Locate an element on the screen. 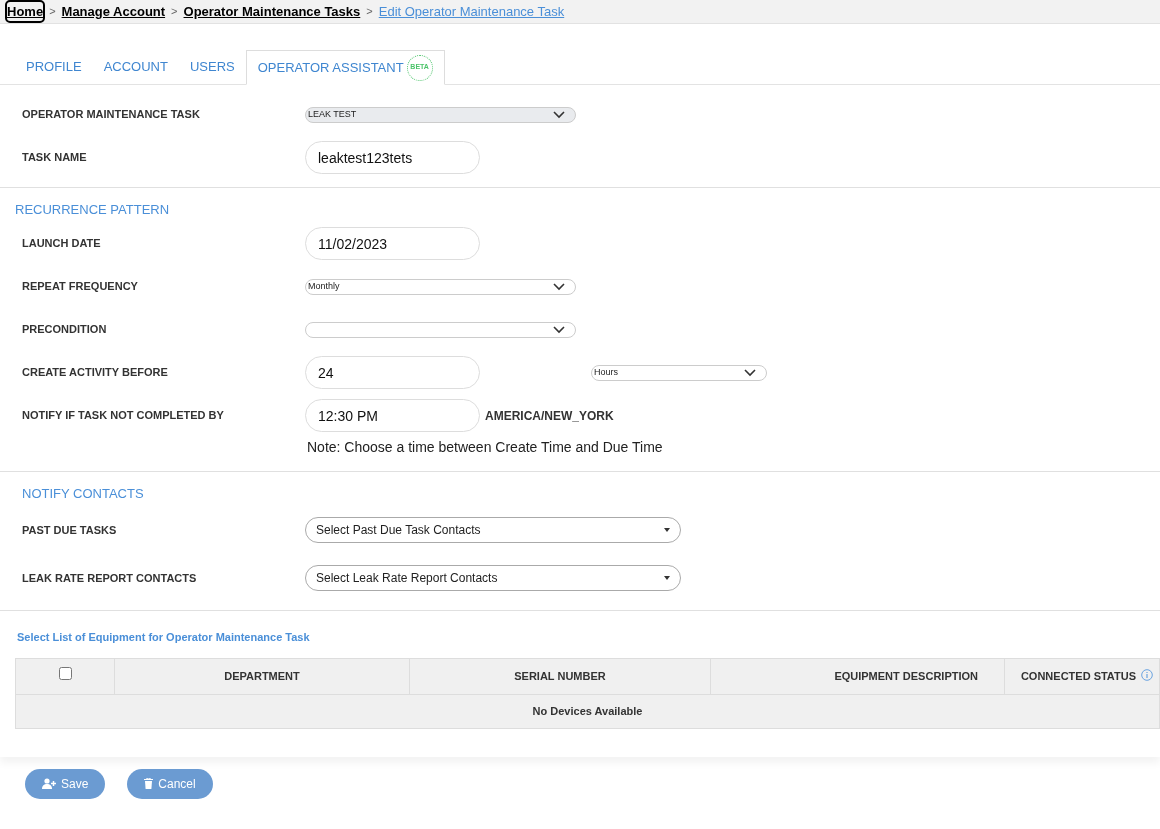  breadcrumb-link: Manage Account is located at coordinates (113, 11).